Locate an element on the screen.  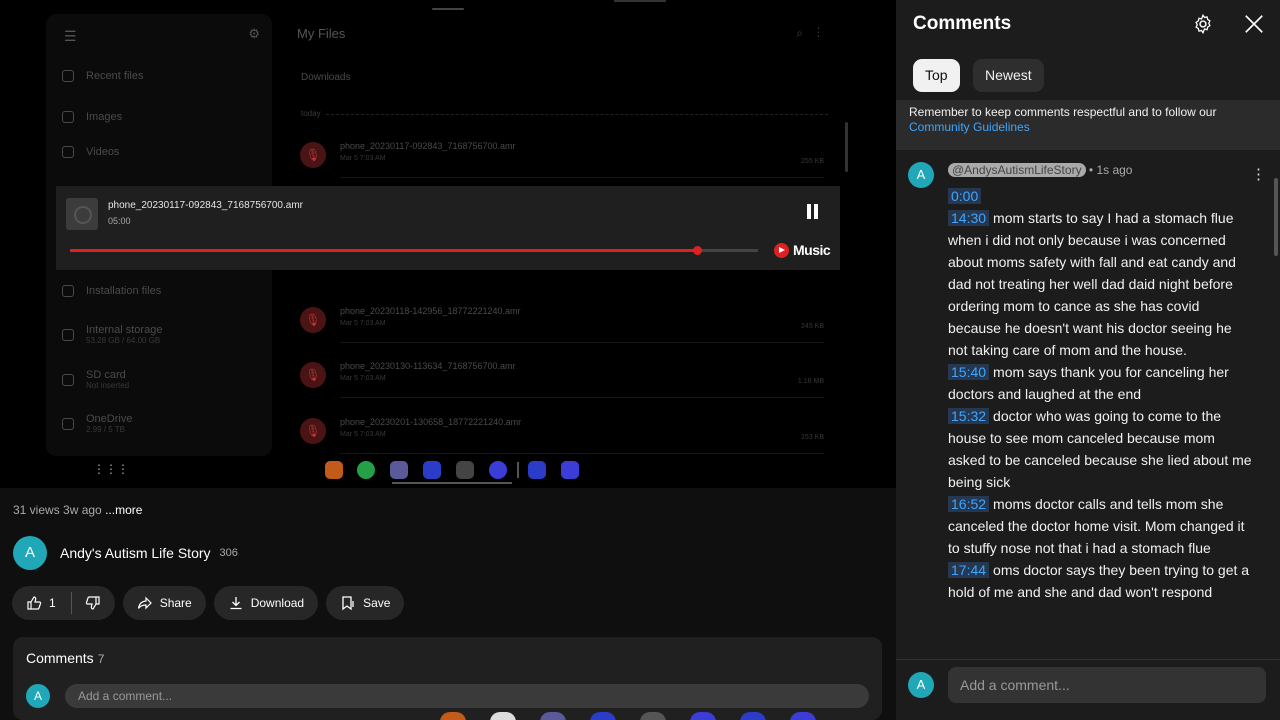
download-button: Download is located at coordinates (266, 603).